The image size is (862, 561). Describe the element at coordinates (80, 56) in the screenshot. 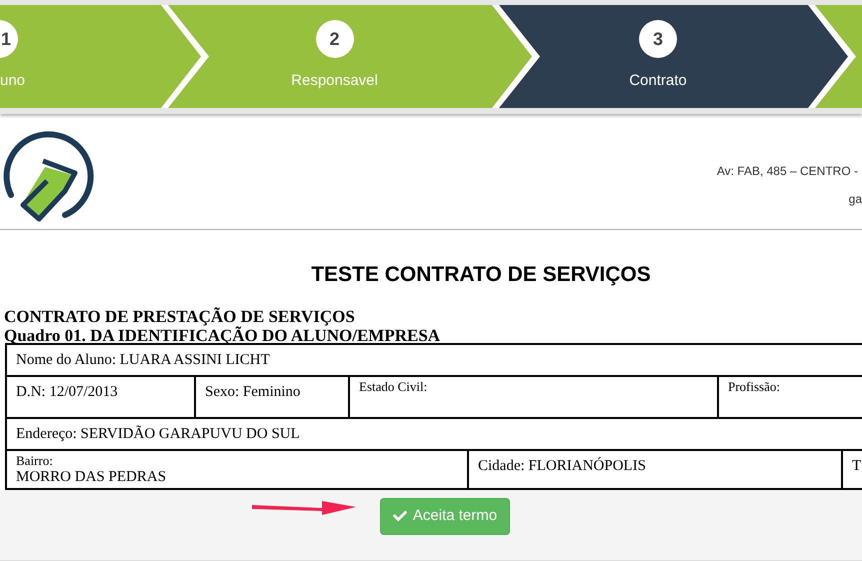

I see `wizard-step: 1 uno` at that location.